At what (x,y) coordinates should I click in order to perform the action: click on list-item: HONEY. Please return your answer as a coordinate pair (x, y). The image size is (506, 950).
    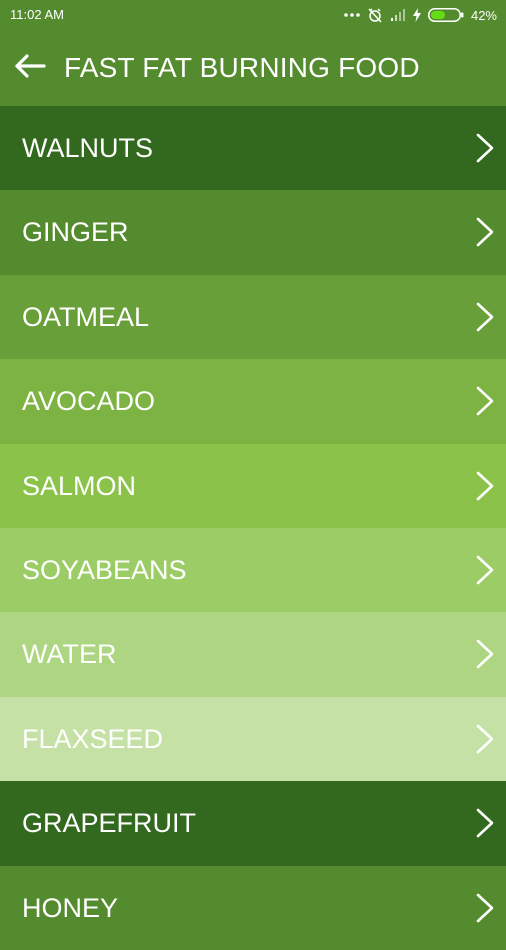
    Looking at the image, I should click on (253, 907).